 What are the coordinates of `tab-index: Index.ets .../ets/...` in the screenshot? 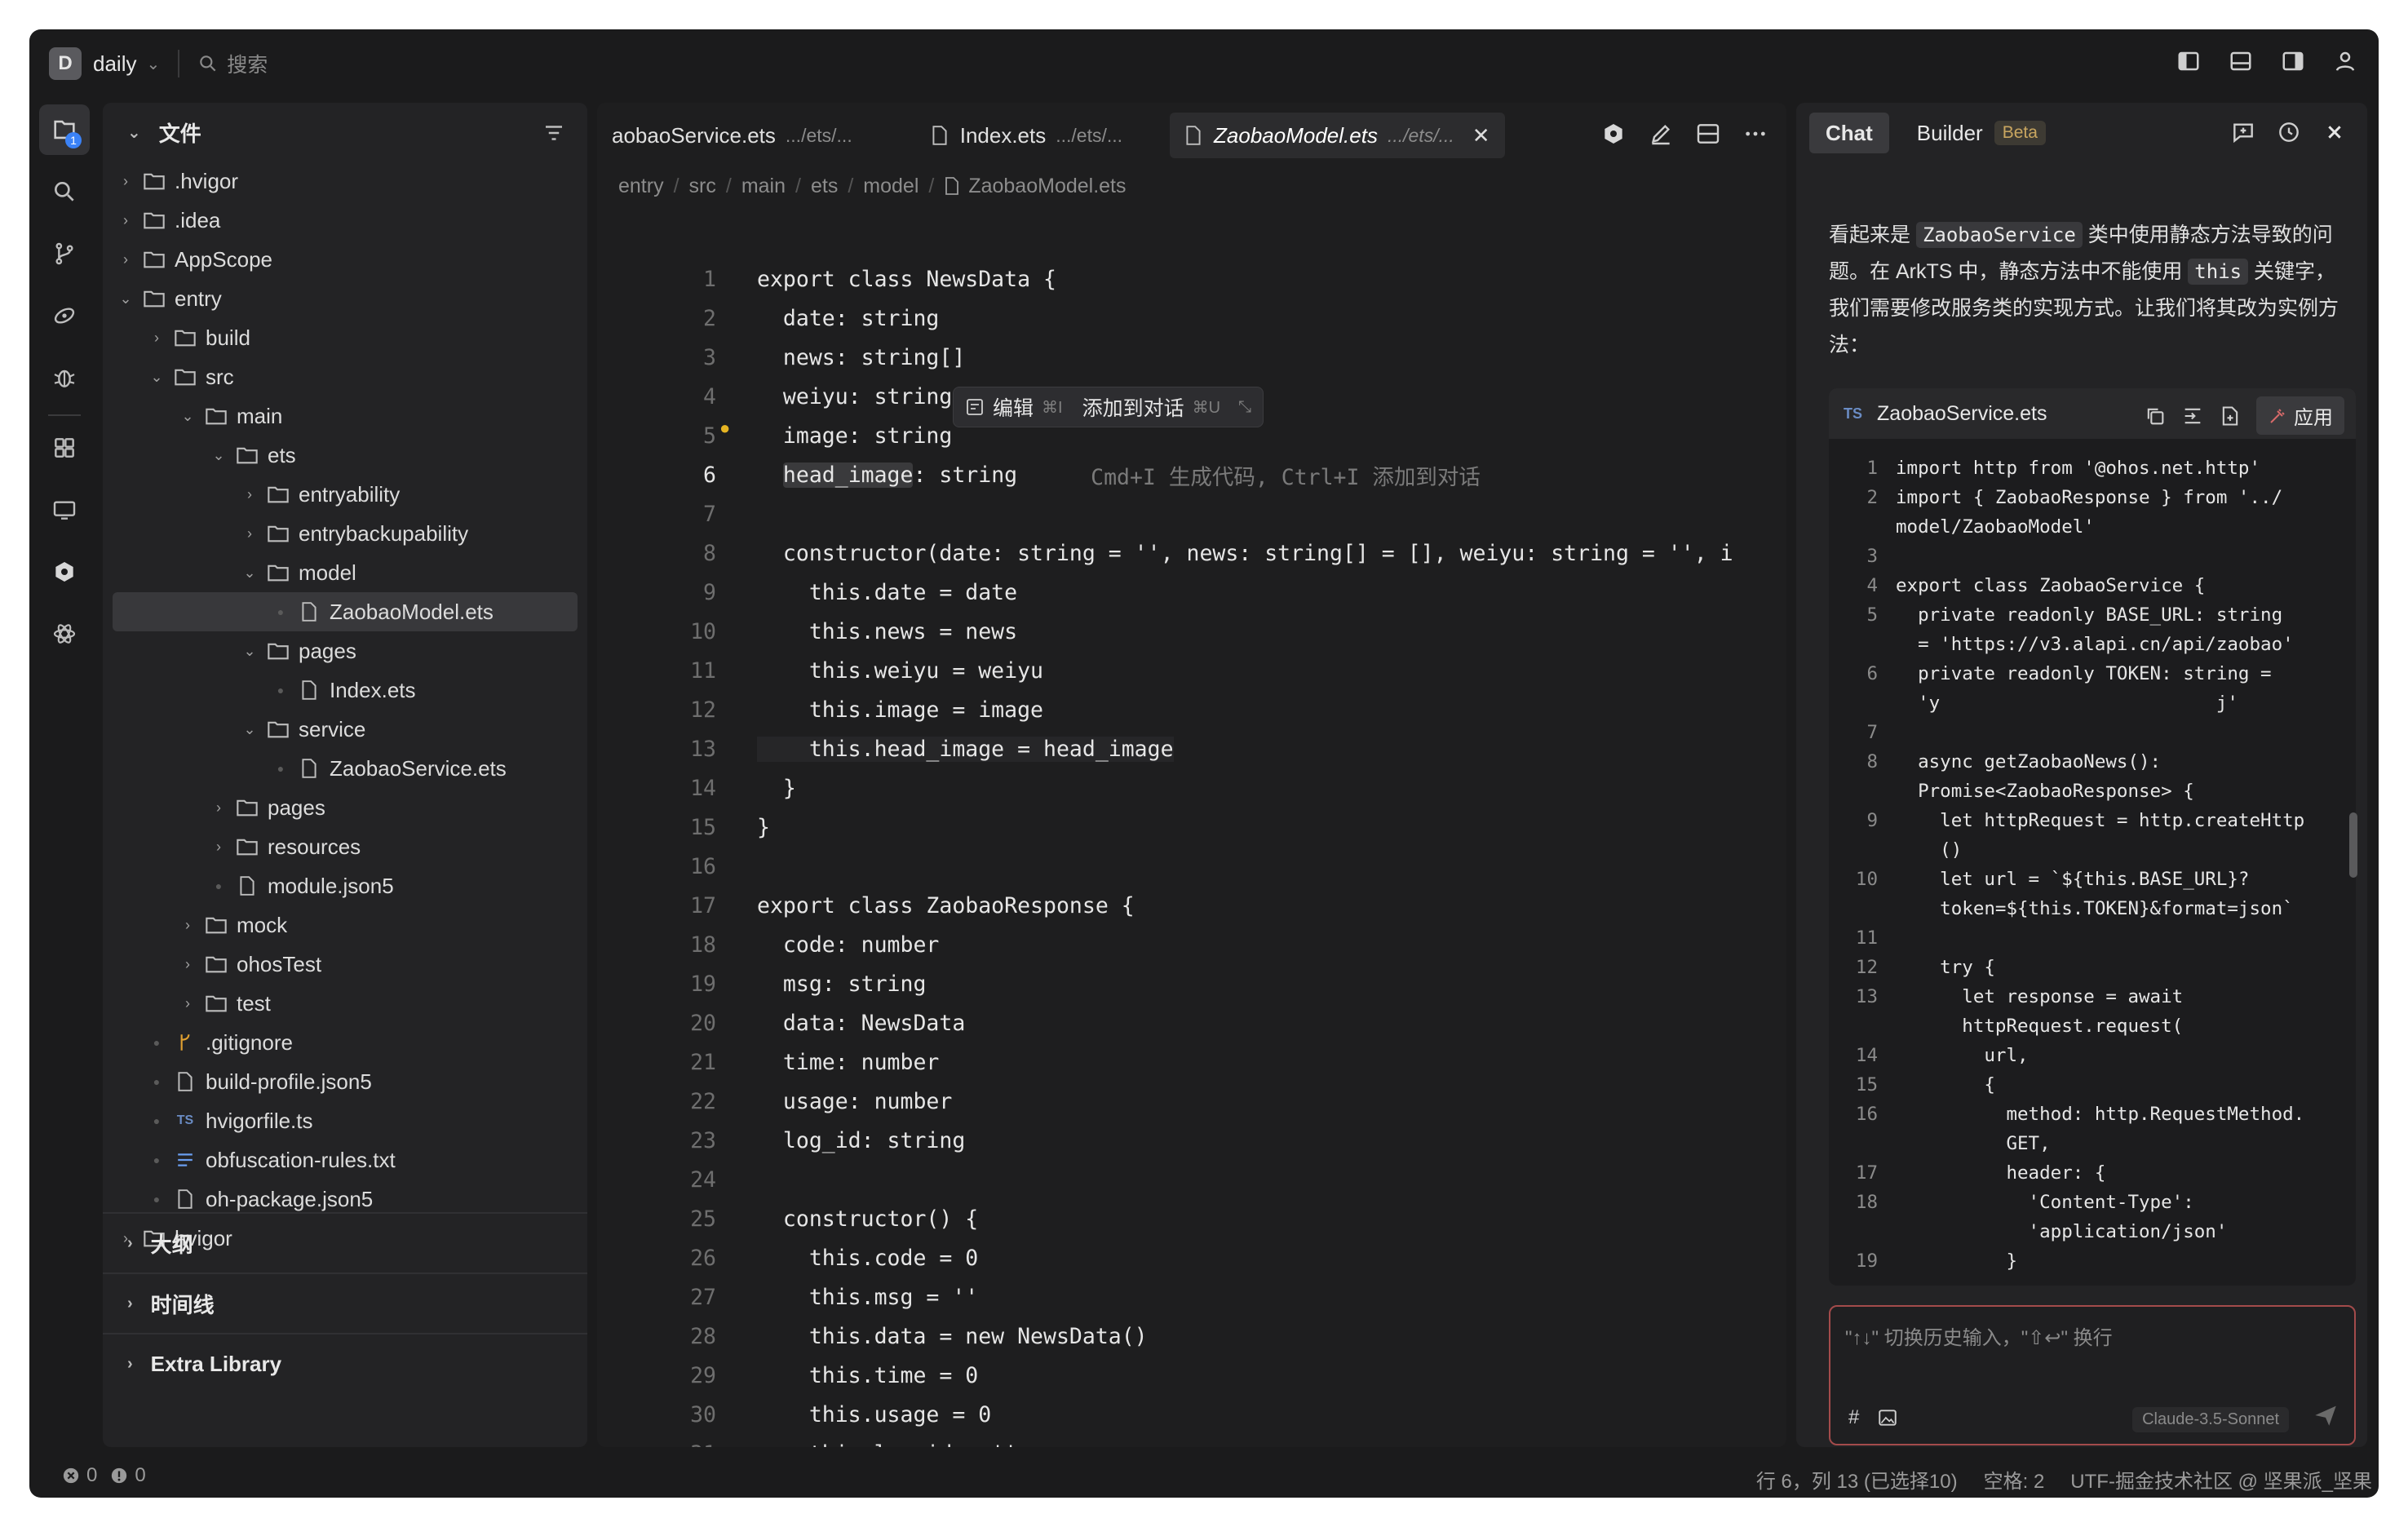 It's located at (1026, 135).